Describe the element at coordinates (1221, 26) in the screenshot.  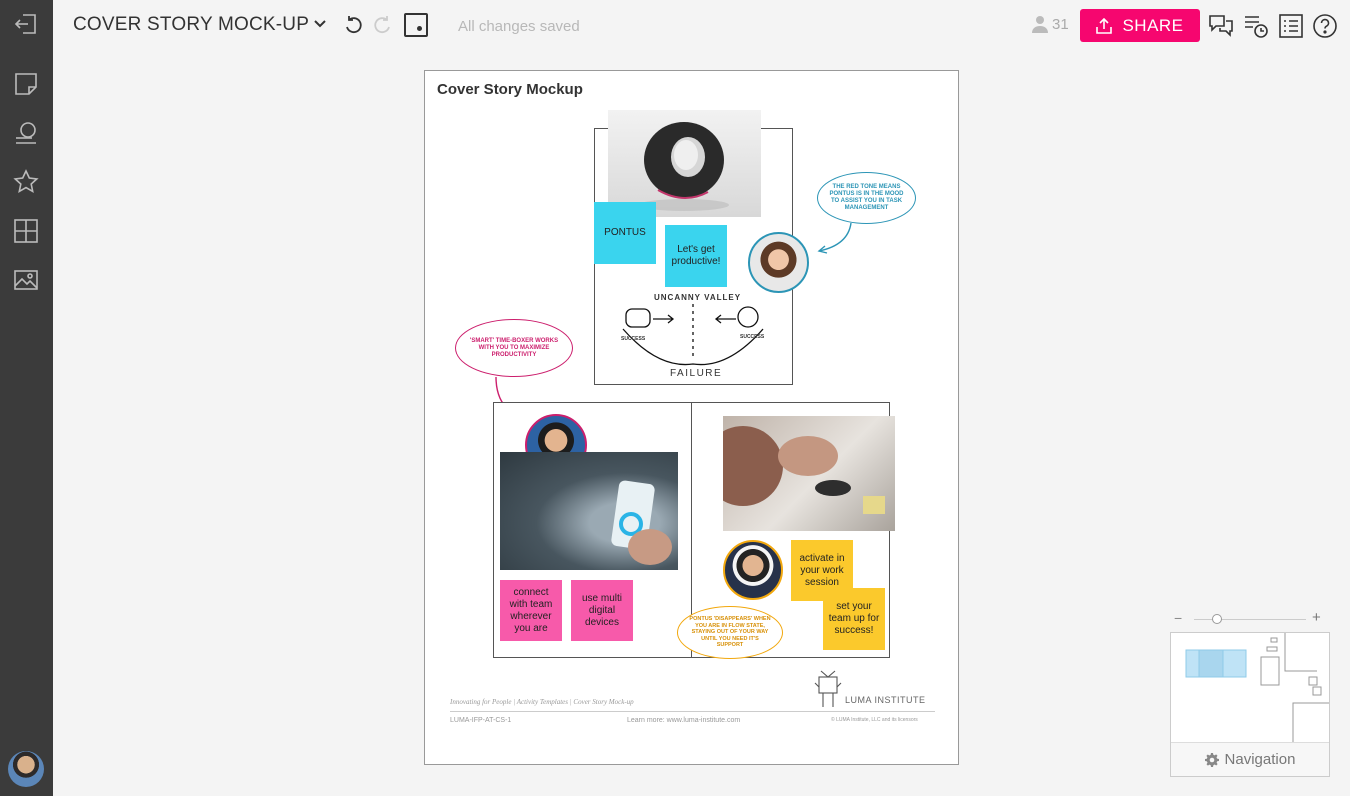
I see `comments-icon` at that location.